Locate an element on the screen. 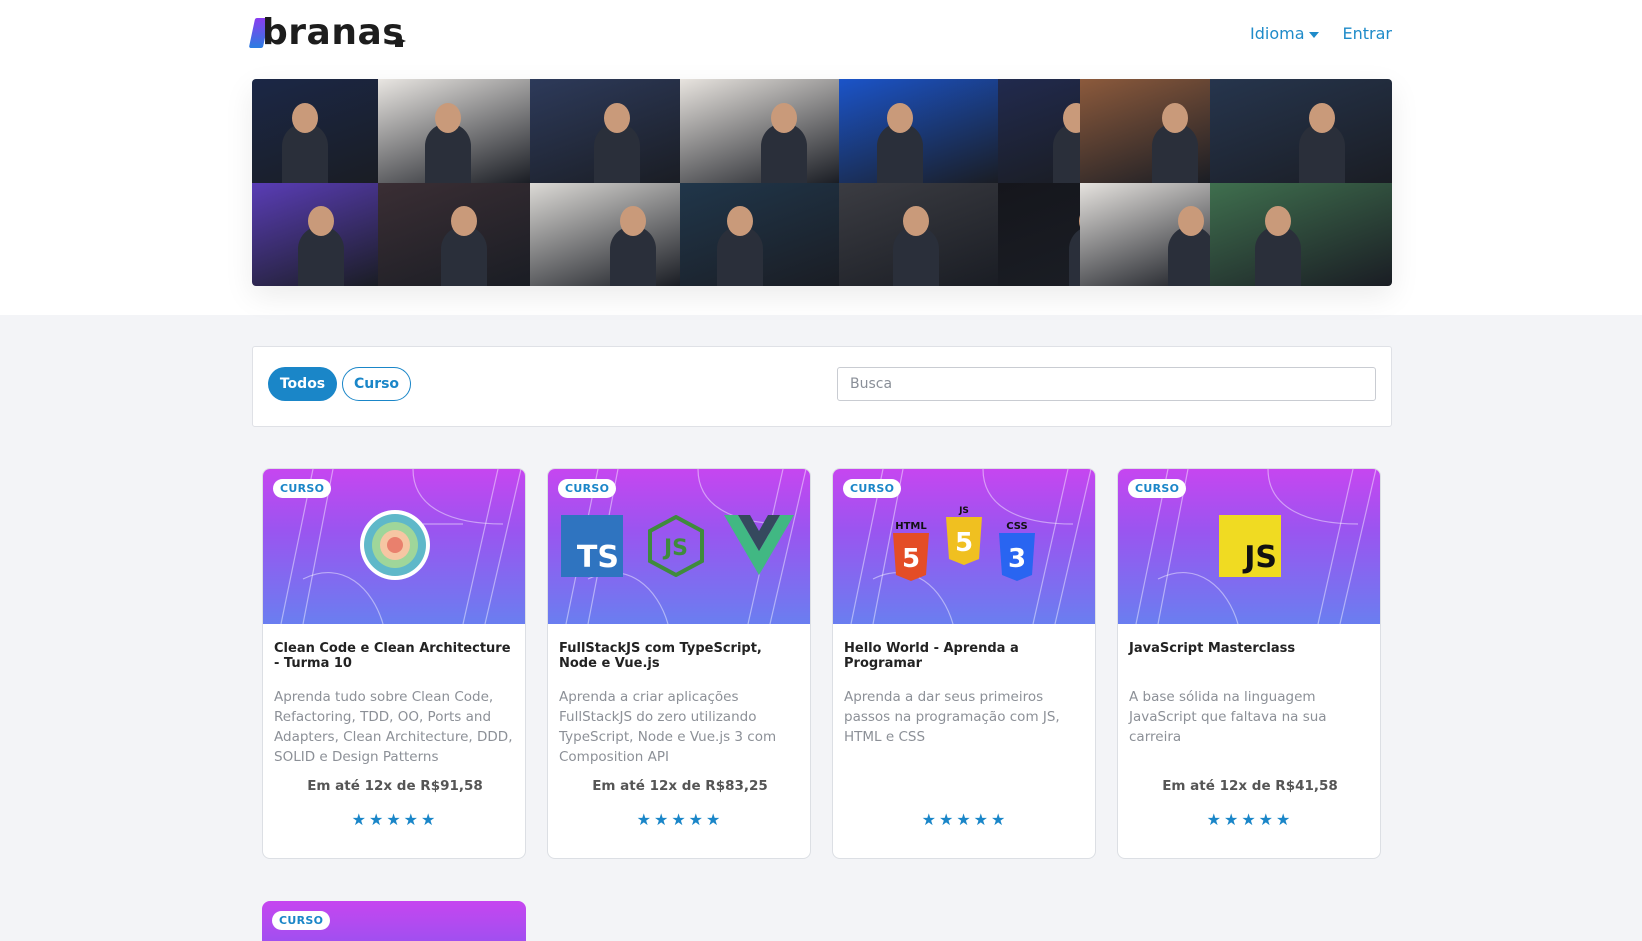 This screenshot has width=1642, height=941. language-dropdown: Idioma is located at coordinates (1284, 33).